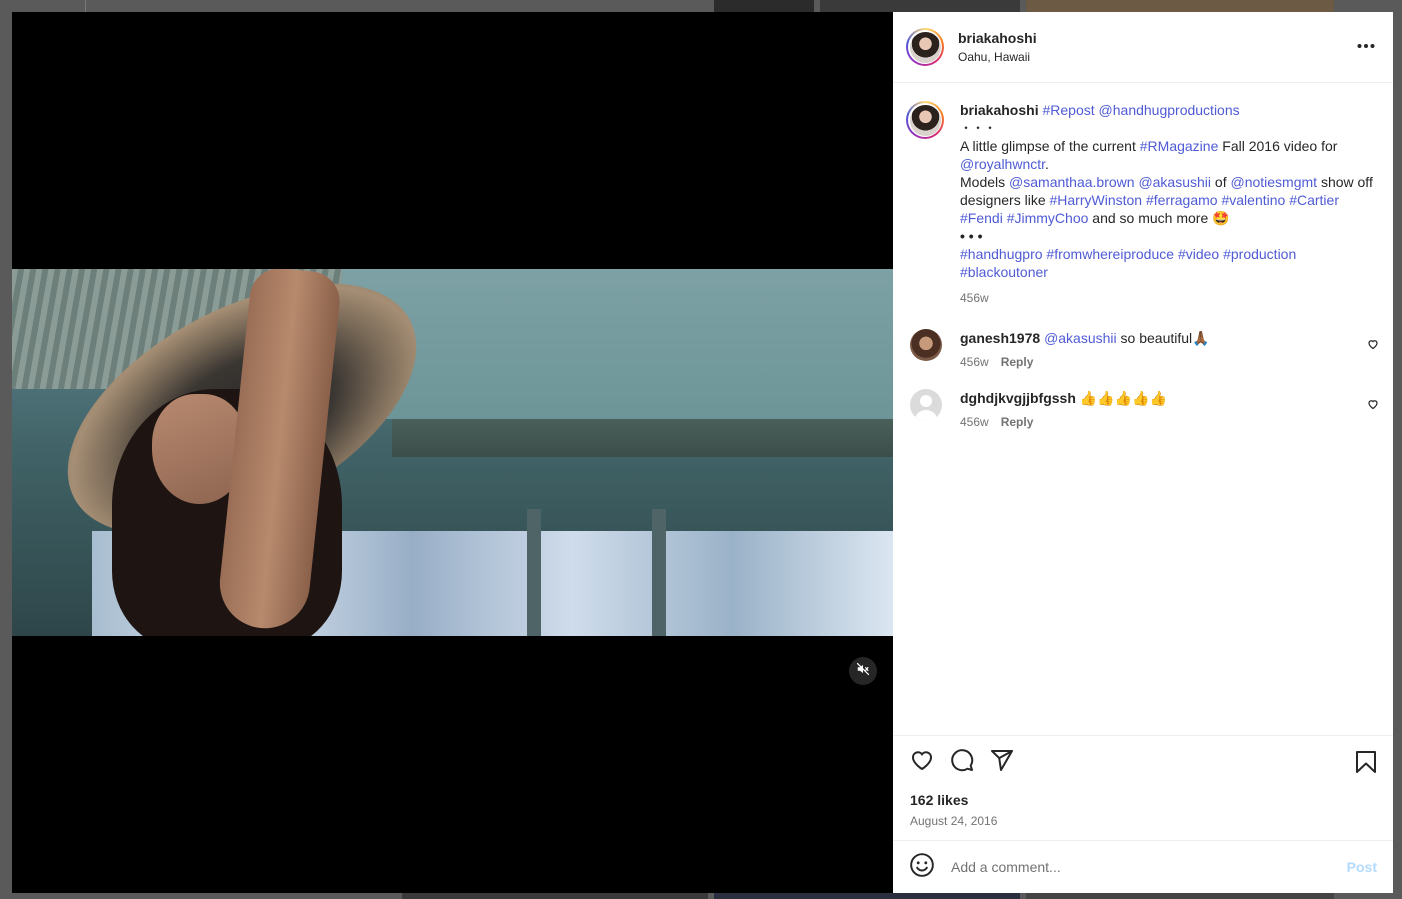 Image resolution: width=1402 pixels, height=899 pixels. Describe the element at coordinates (997, 38) in the screenshot. I see `author-username: briakahoshi` at that location.